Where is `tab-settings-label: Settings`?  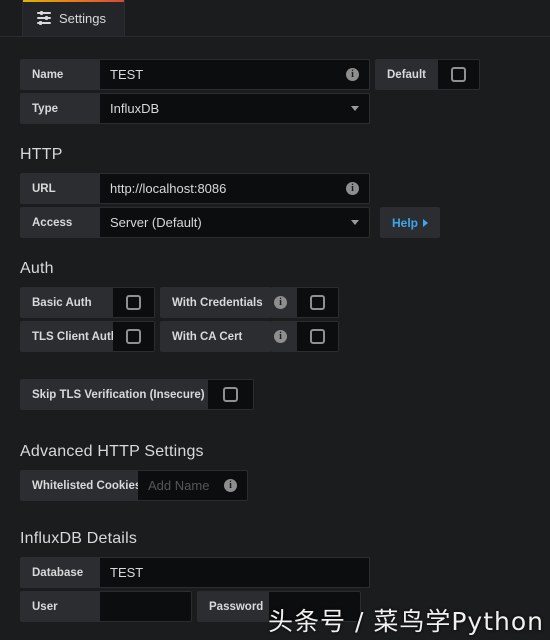
tab-settings-label: Settings is located at coordinates (82, 18).